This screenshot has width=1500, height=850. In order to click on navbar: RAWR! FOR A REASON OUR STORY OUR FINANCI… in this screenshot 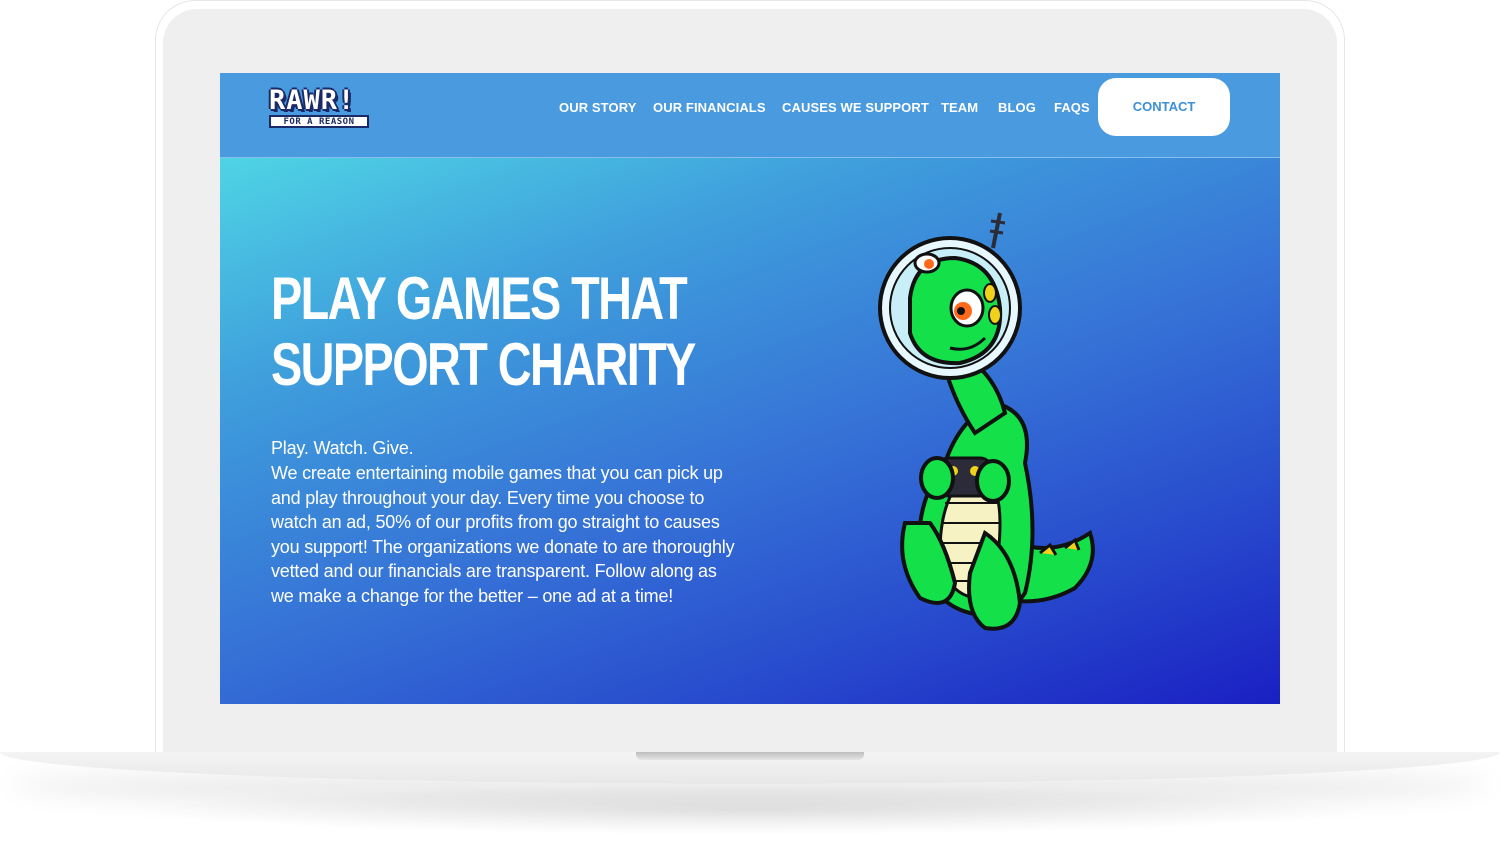, I will do `click(750, 115)`.